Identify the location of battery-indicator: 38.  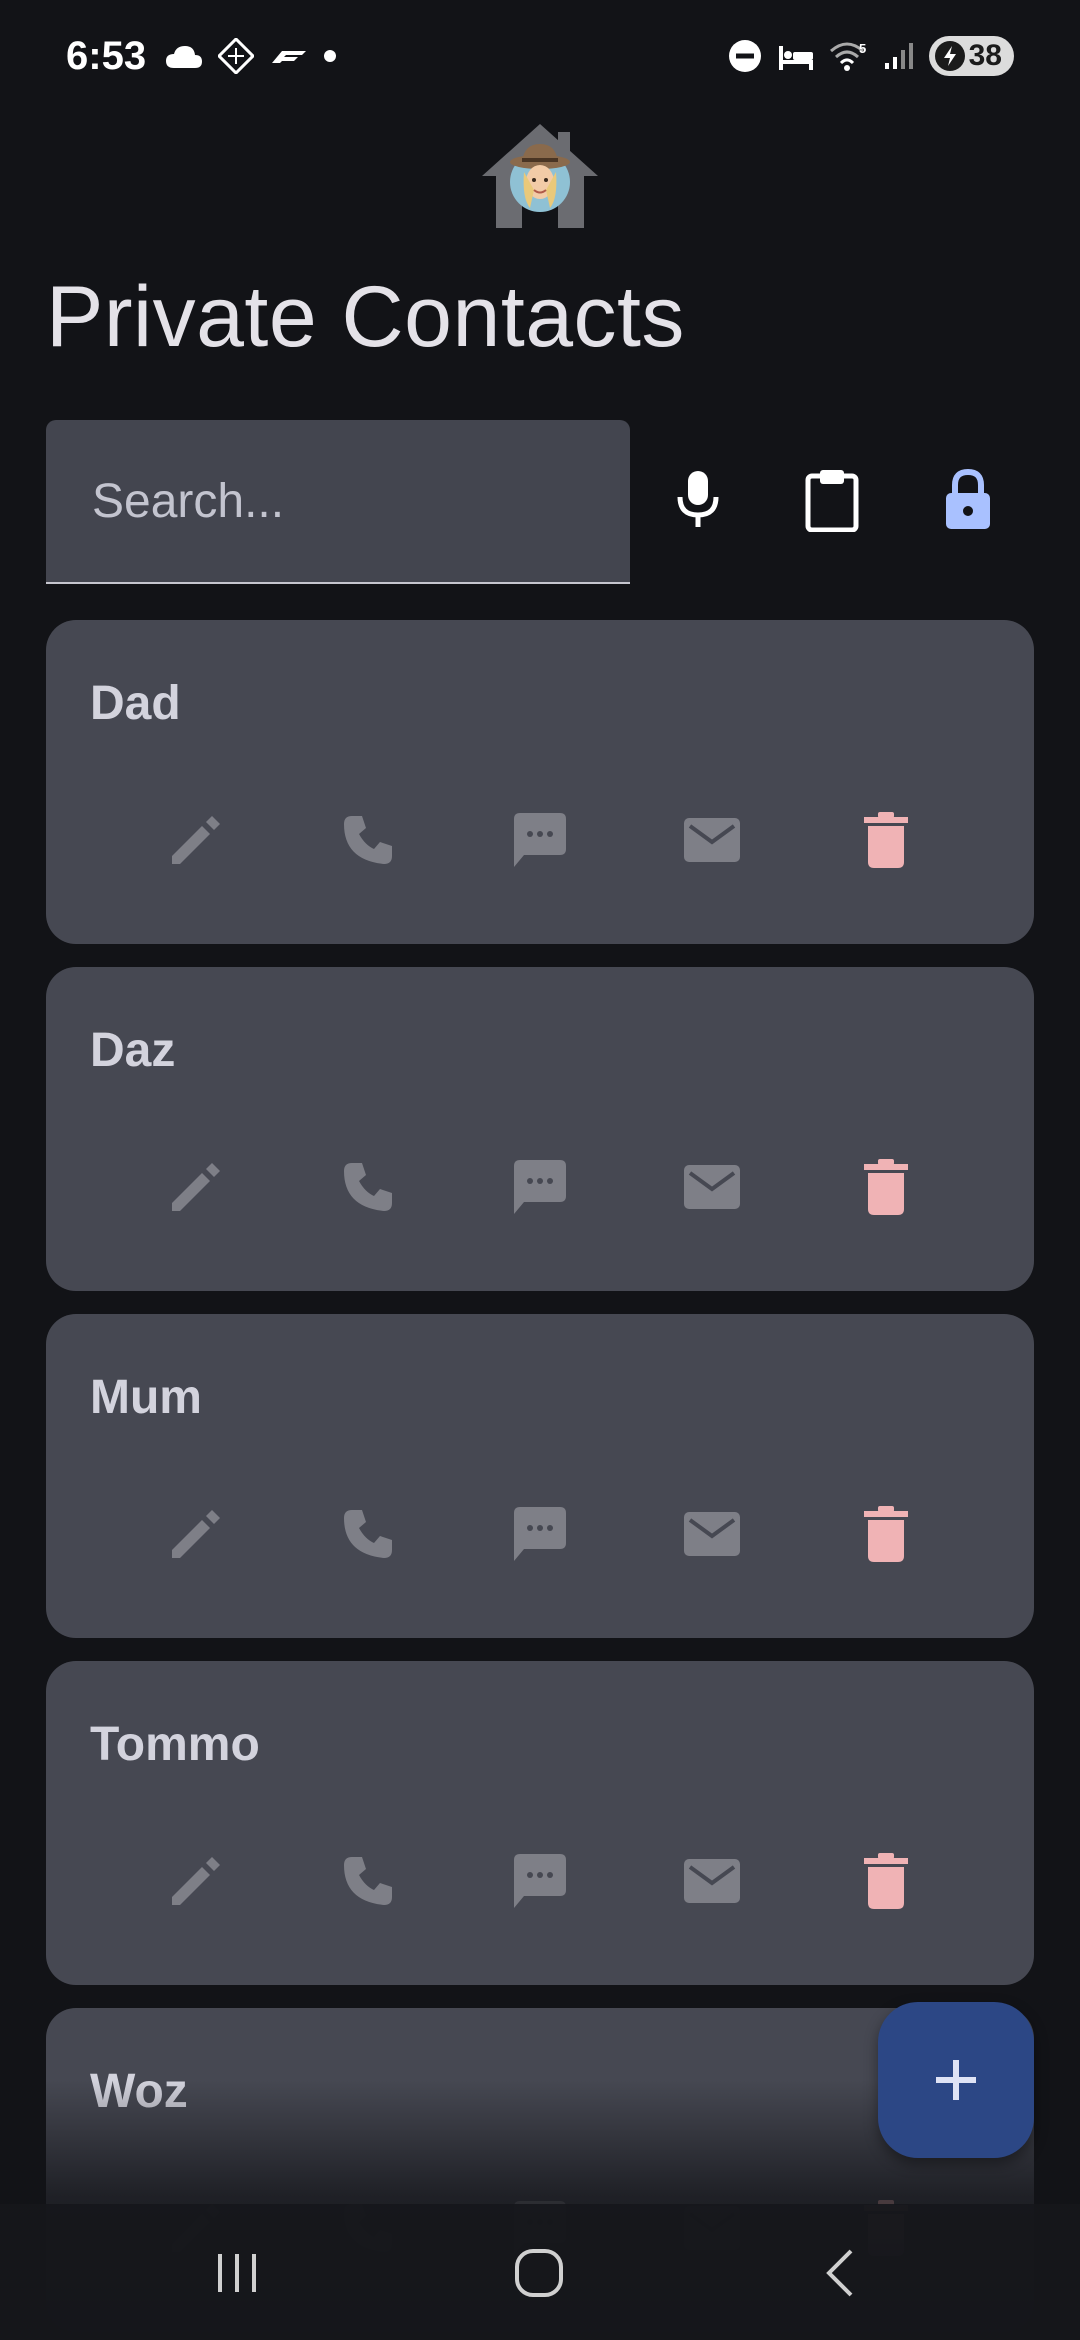
(971, 56).